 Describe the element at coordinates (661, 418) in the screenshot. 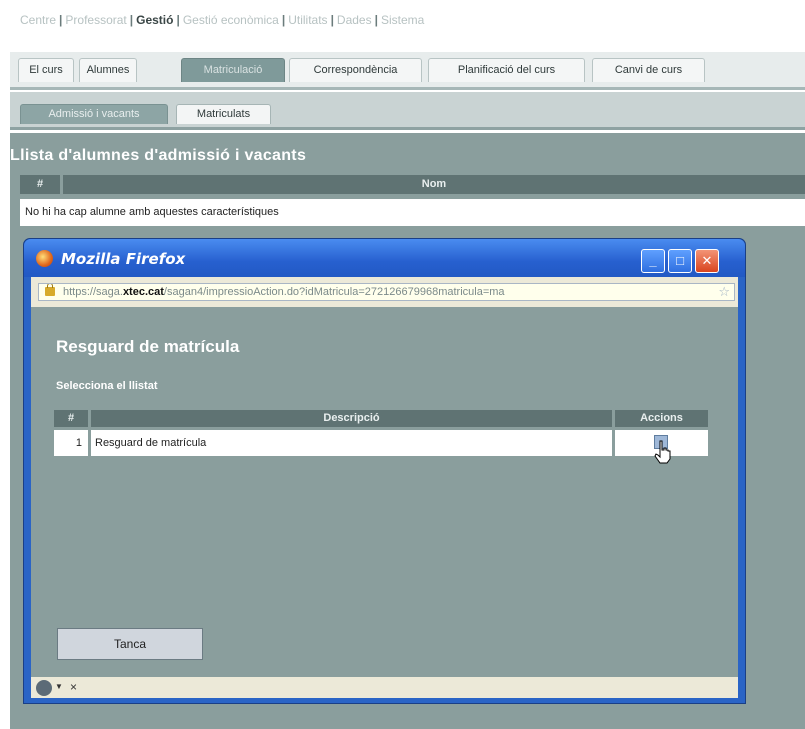

I see `column-header-accions: Accions` at that location.